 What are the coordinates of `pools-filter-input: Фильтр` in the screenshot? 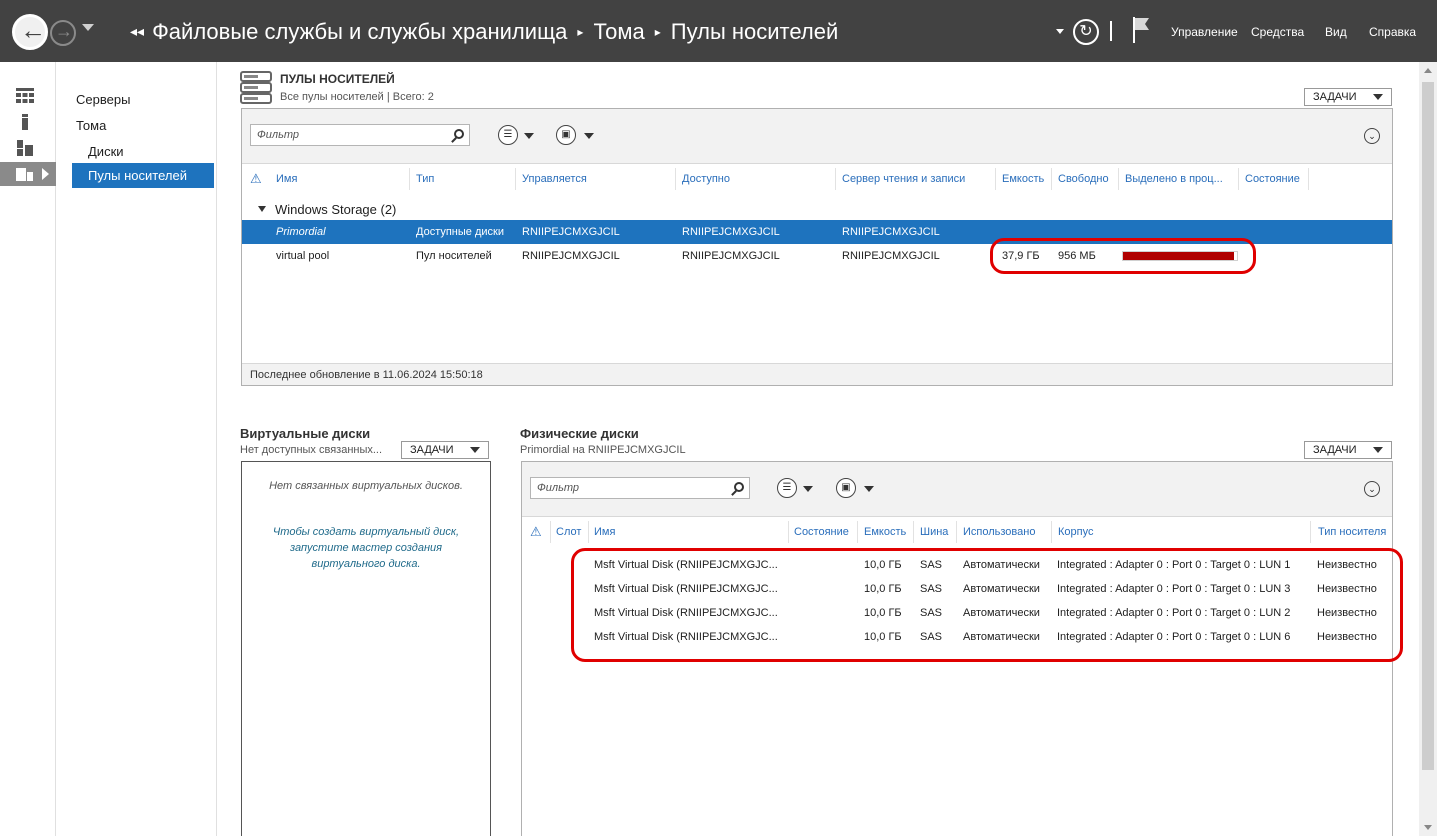 It's located at (360, 135).